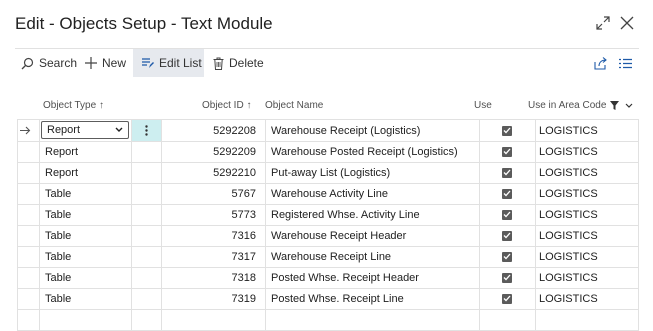 The width and height of the screenshot is (653, 331). Describe the element at coordinates (25, 130) in the screenshot. I see `row-indicator-arrow-icon` at that location.